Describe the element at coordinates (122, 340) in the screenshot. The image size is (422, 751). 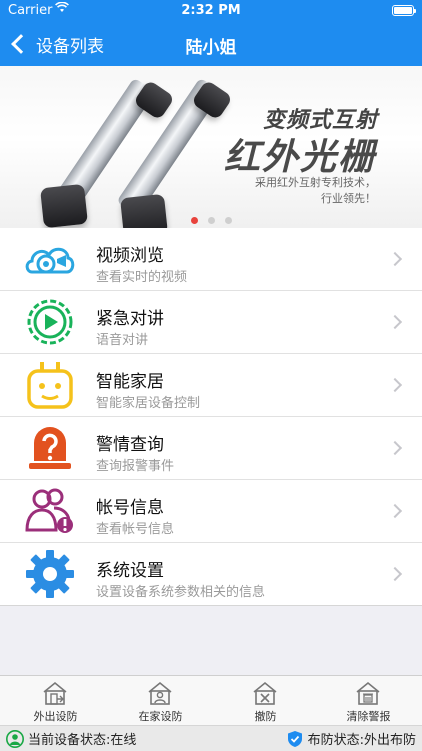
I see `menu-item-subtitle: 语音对讲` at that location.